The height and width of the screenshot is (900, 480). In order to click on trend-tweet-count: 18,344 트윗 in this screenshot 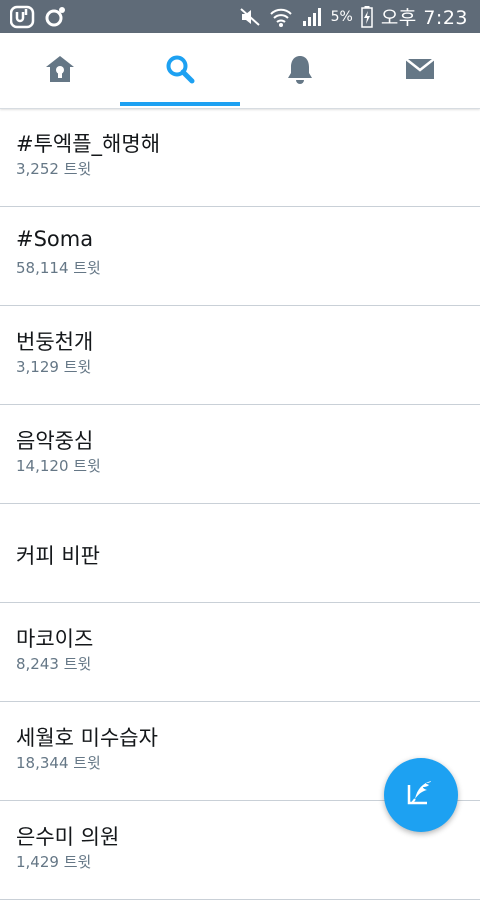, I will do `click(58, 763)`.